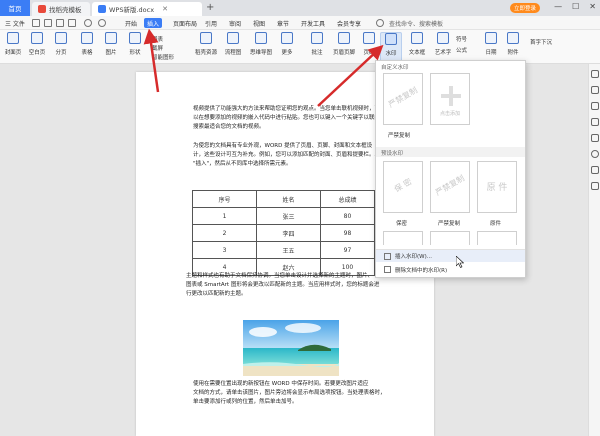 The height and width of the screenshot is (436, 600). What do you see at coordinates (595, 74) in the screenshot?
I see `style-panel-icon` at bounding box center [595, 74].